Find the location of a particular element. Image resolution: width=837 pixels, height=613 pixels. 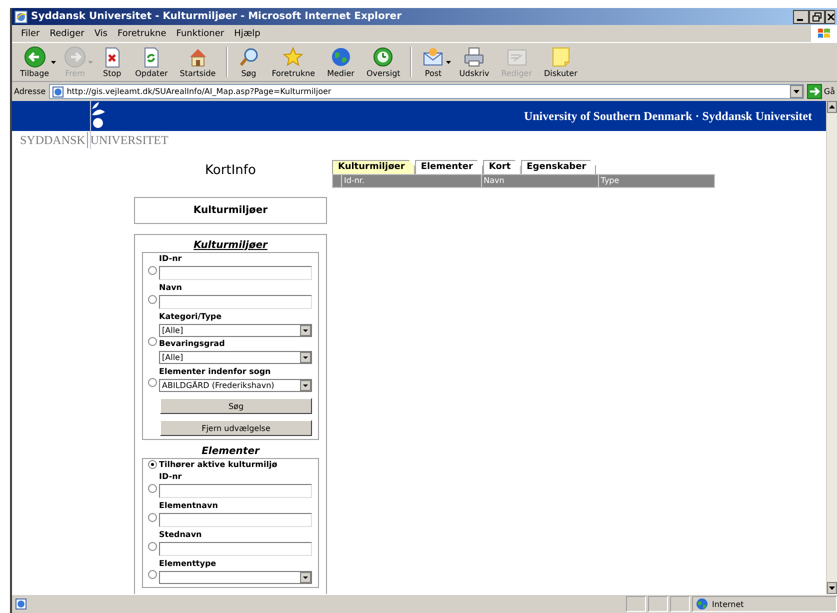

toolbar-button: Post is located at coordinates (433, 62).